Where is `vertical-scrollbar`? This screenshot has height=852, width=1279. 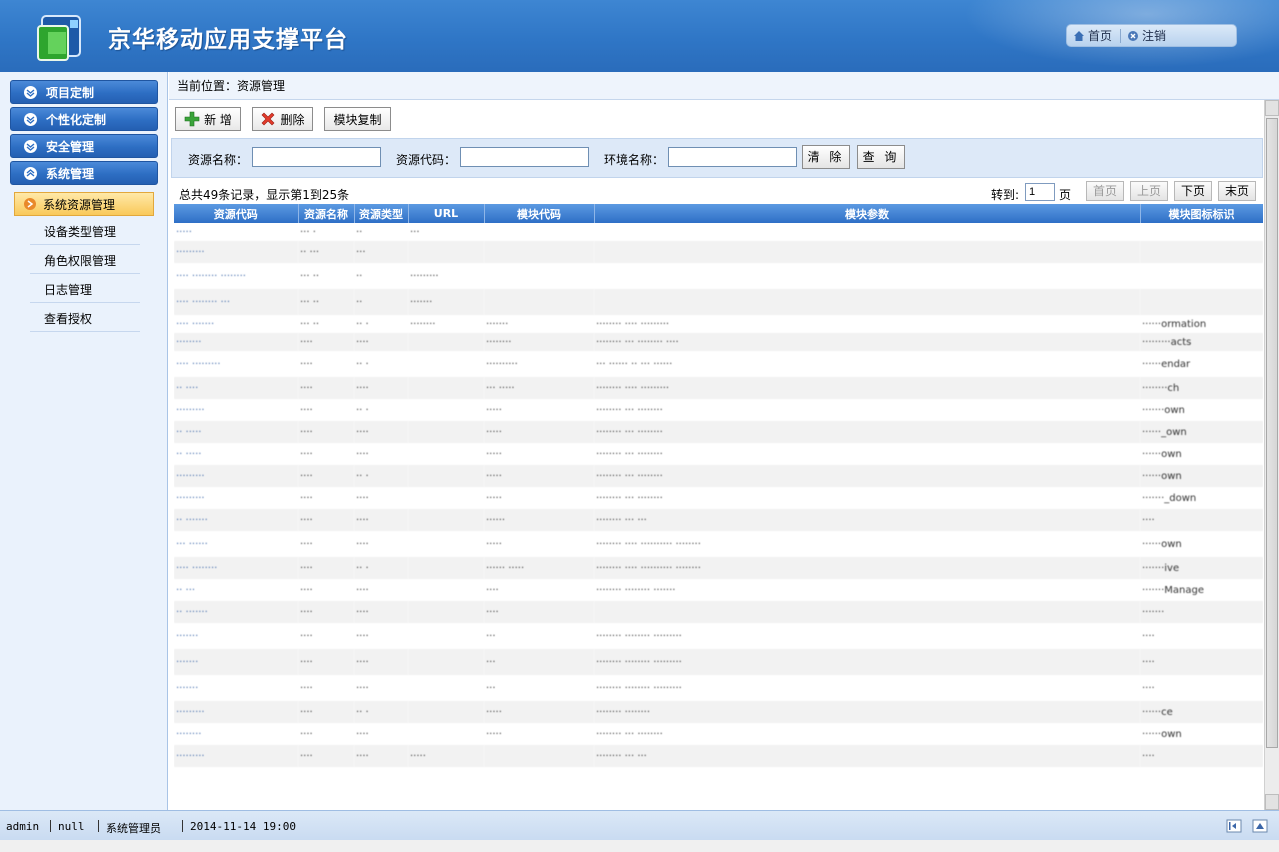
vertical-scrollbar is located at coordinates (1271, 455).